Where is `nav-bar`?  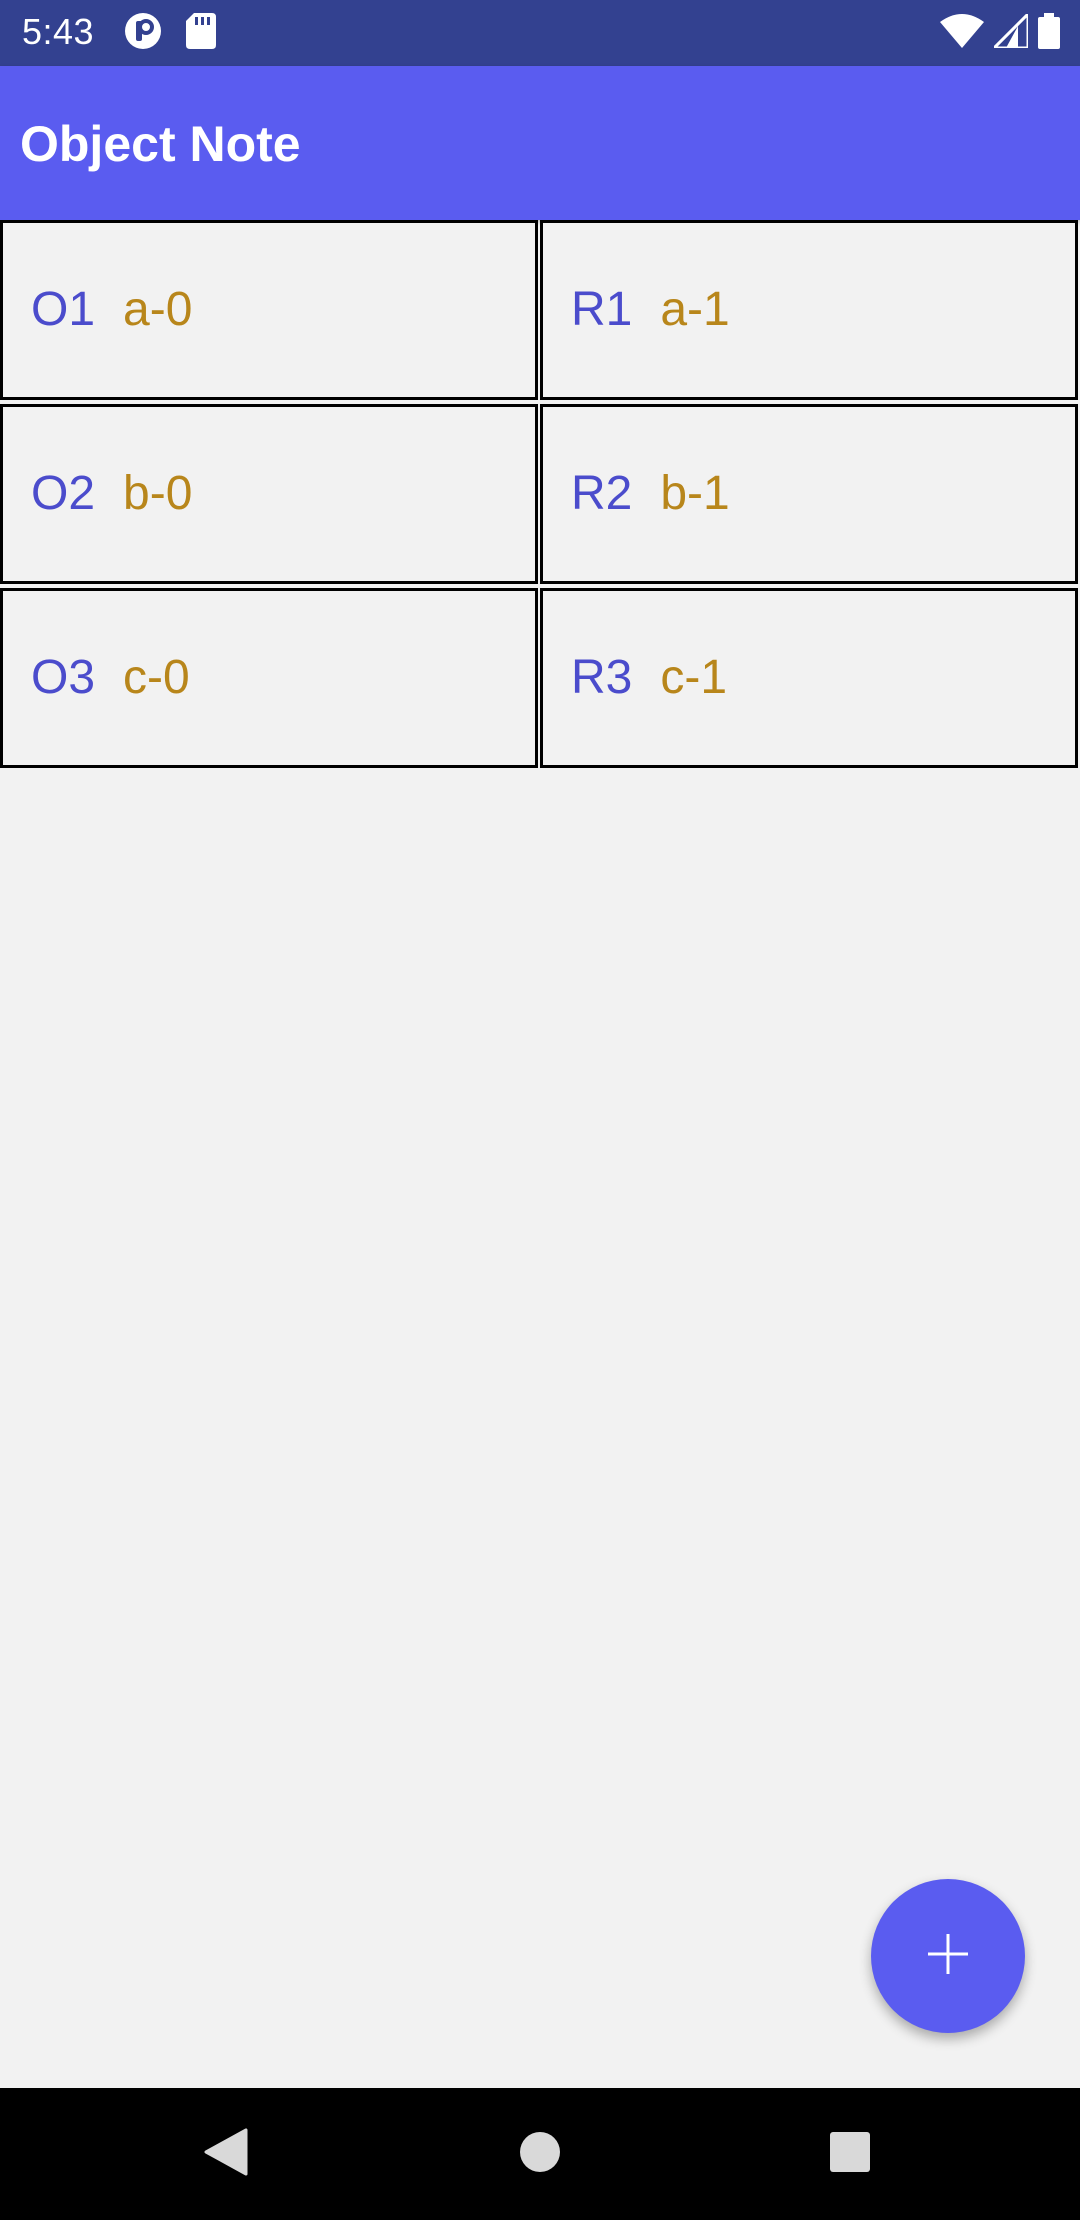
nav-bar is located at coordinates (540, 2154).